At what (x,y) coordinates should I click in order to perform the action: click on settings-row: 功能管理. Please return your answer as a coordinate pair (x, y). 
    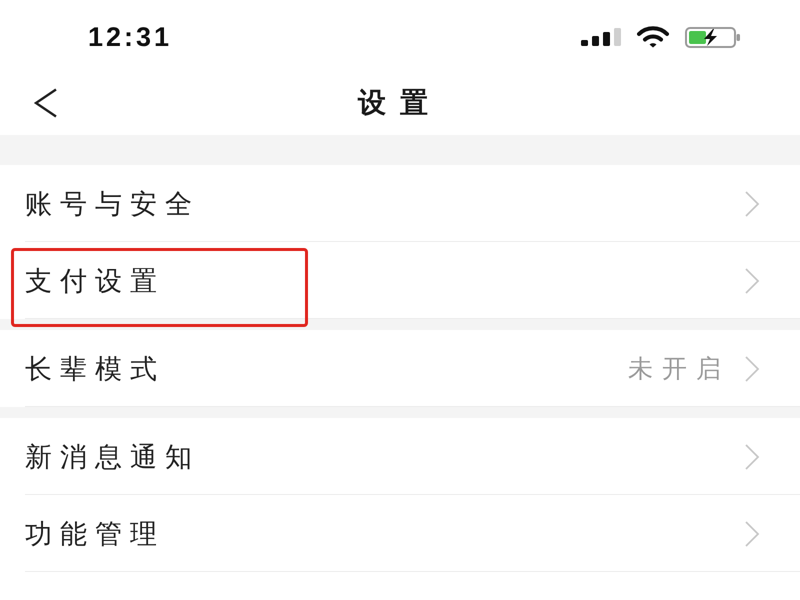
    Looking at the image, I should click on (400, 533).